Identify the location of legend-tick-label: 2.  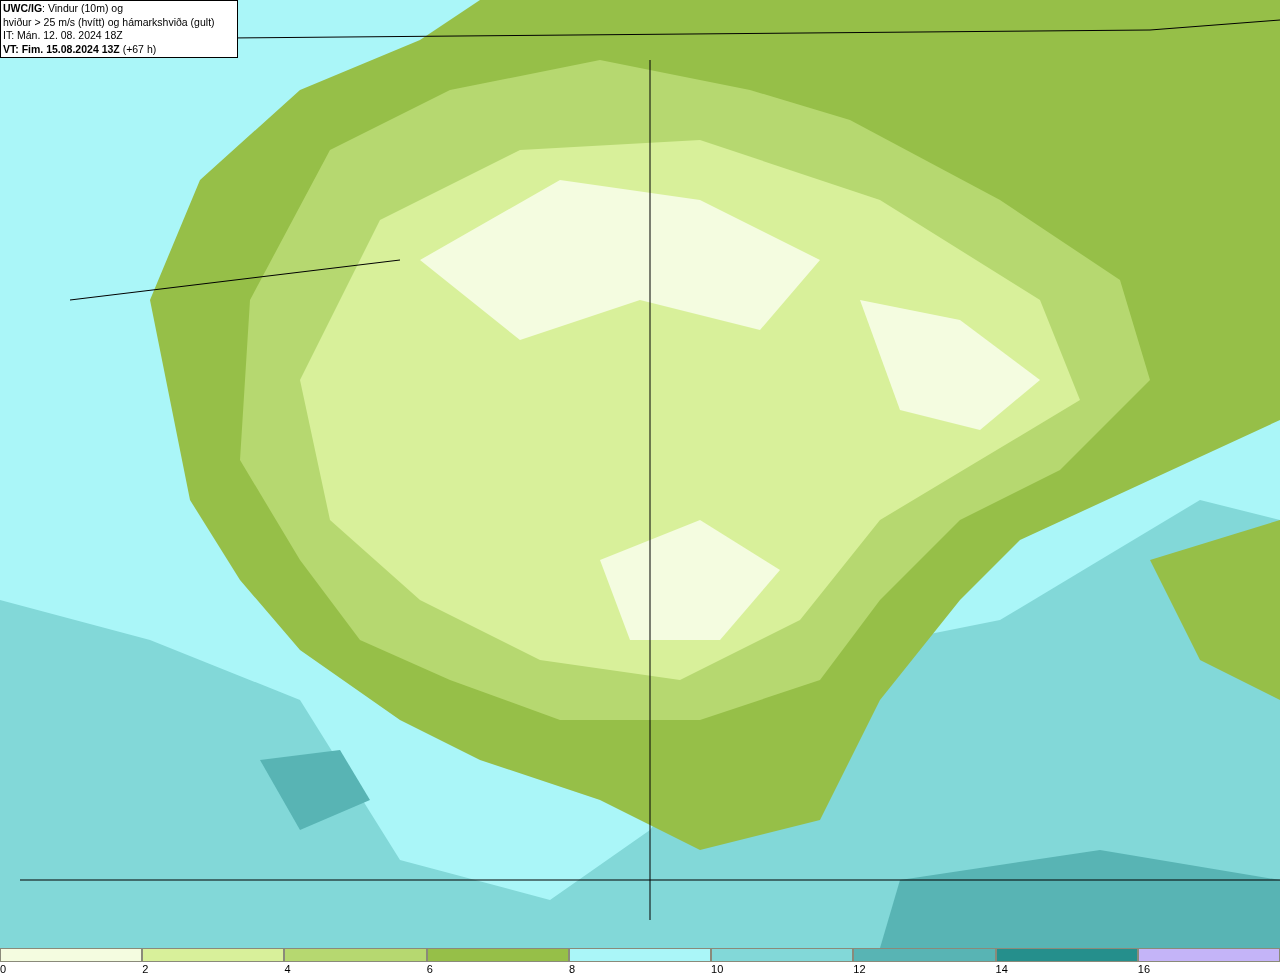
(145, 969).